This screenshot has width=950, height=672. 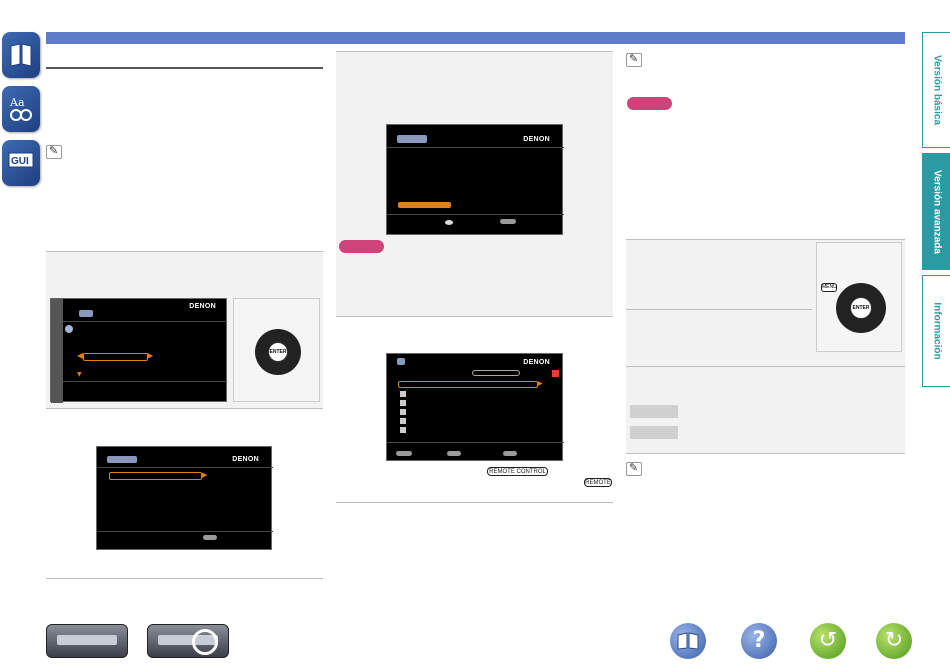 What do you see at coordinates (424, 205) in the screenshot?
I see `progress-bar` at bounding box center [424, 205].